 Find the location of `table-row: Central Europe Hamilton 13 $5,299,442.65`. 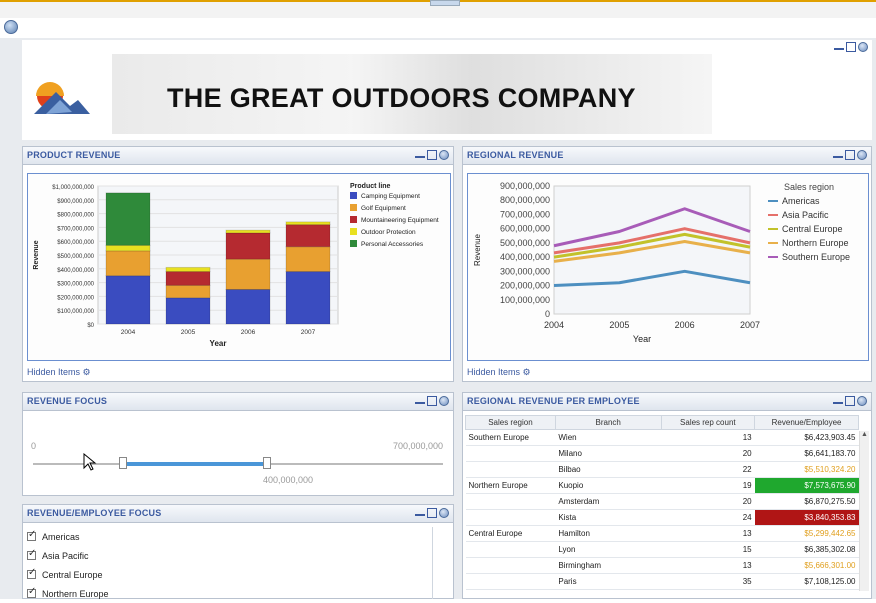

table-row: Central Europe Hamilton 13 $5,299,442.65 is located at coordinates (662, 533).